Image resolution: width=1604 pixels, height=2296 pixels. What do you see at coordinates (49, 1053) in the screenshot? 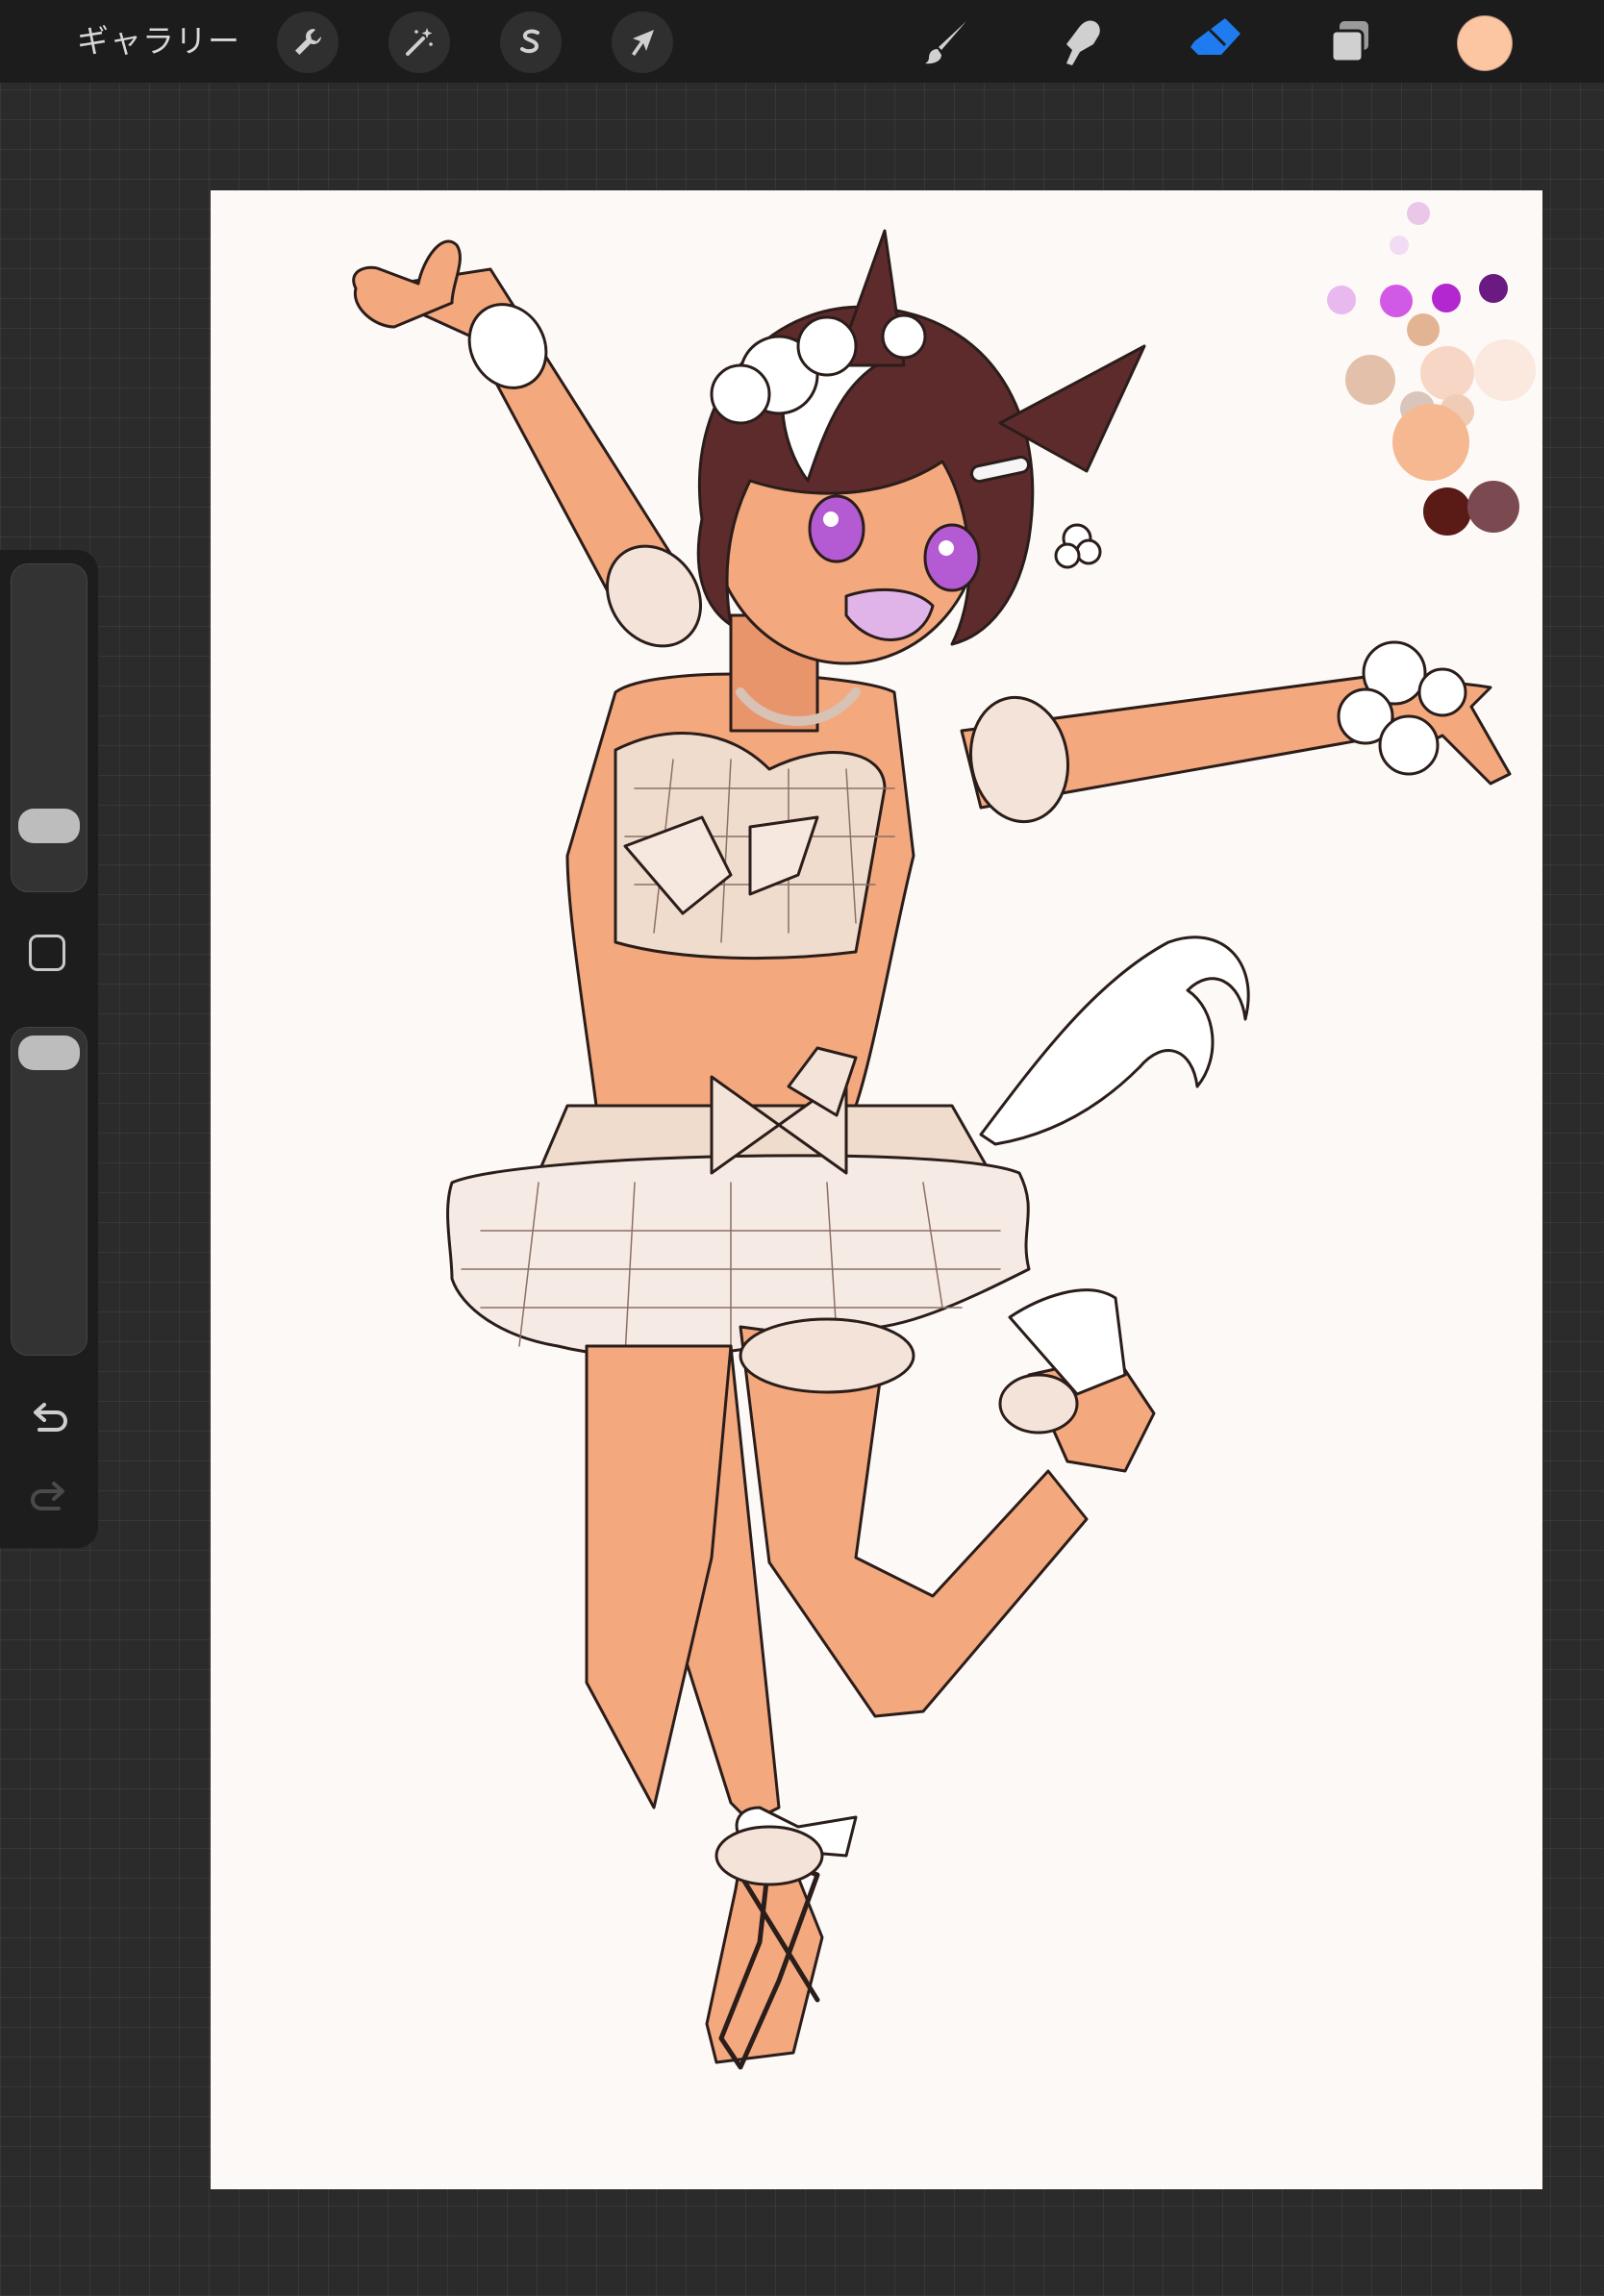
I see `opacity-knob` at bounding box center [49, 1053].